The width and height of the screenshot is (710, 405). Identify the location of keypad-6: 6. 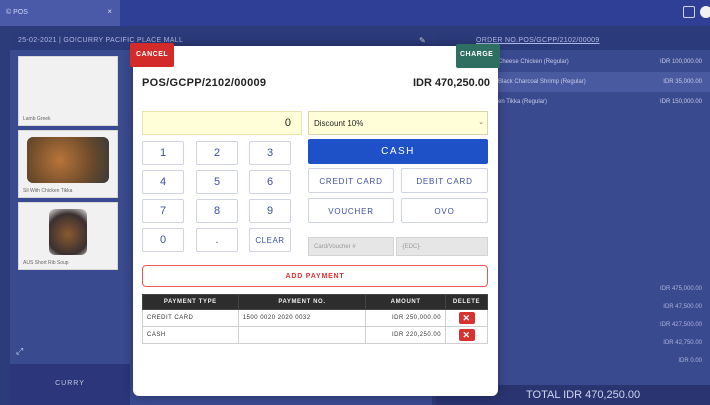
(270, 182).